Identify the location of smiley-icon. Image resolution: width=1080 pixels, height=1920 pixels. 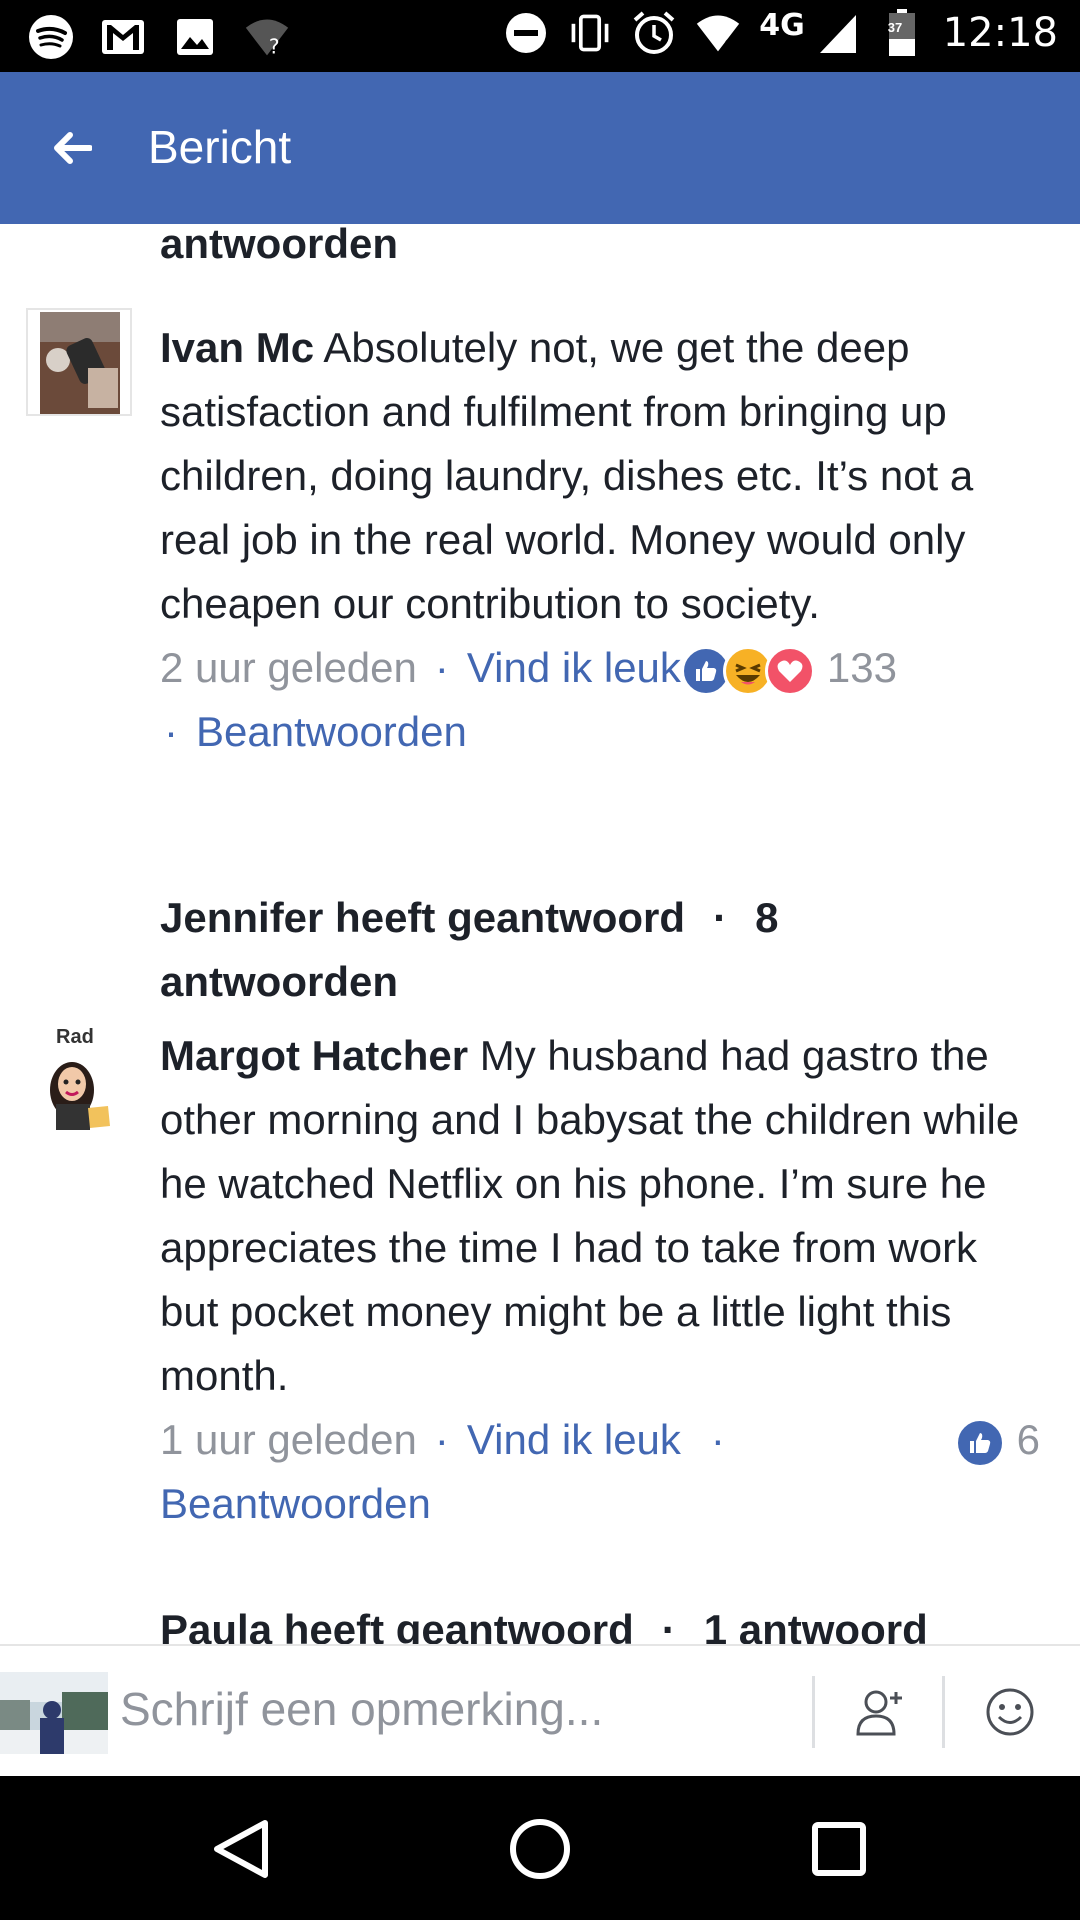
(1010, 1712).